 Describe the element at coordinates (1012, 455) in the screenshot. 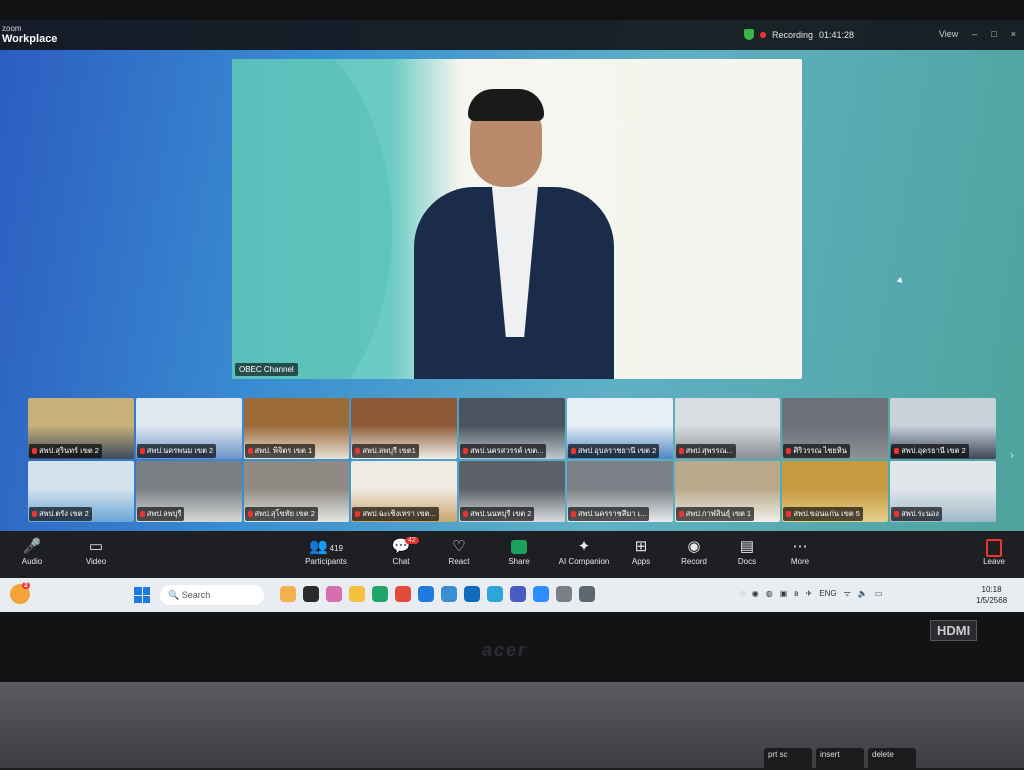

I see `gallery-next-arrow-icon: ›` at that location.